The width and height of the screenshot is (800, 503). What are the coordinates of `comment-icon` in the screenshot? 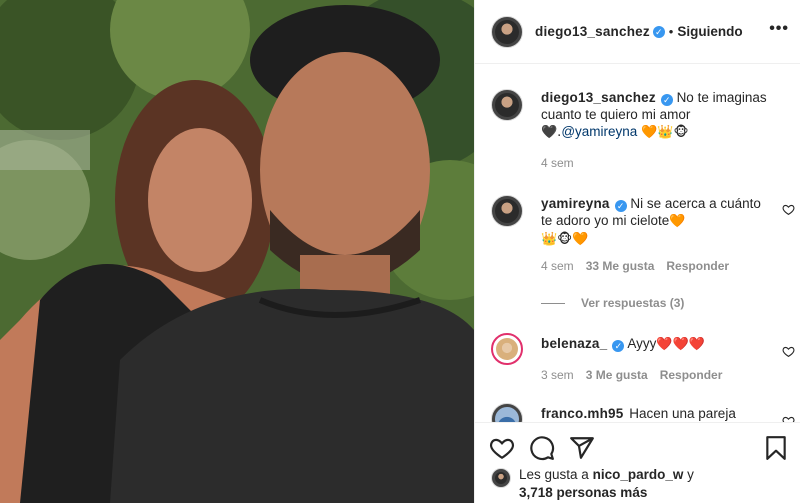 It's located at (542, 448).